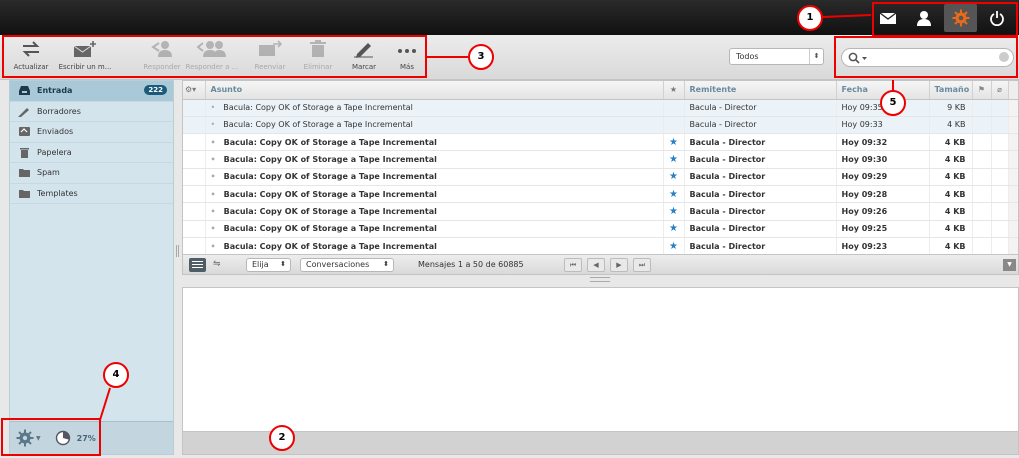 Image resolution: width=1019 pixels, height=458 pixels. Describe the element at coordinates (883, 229) in the screenshot. I see `row-date: Hoy 09:25` at that location.